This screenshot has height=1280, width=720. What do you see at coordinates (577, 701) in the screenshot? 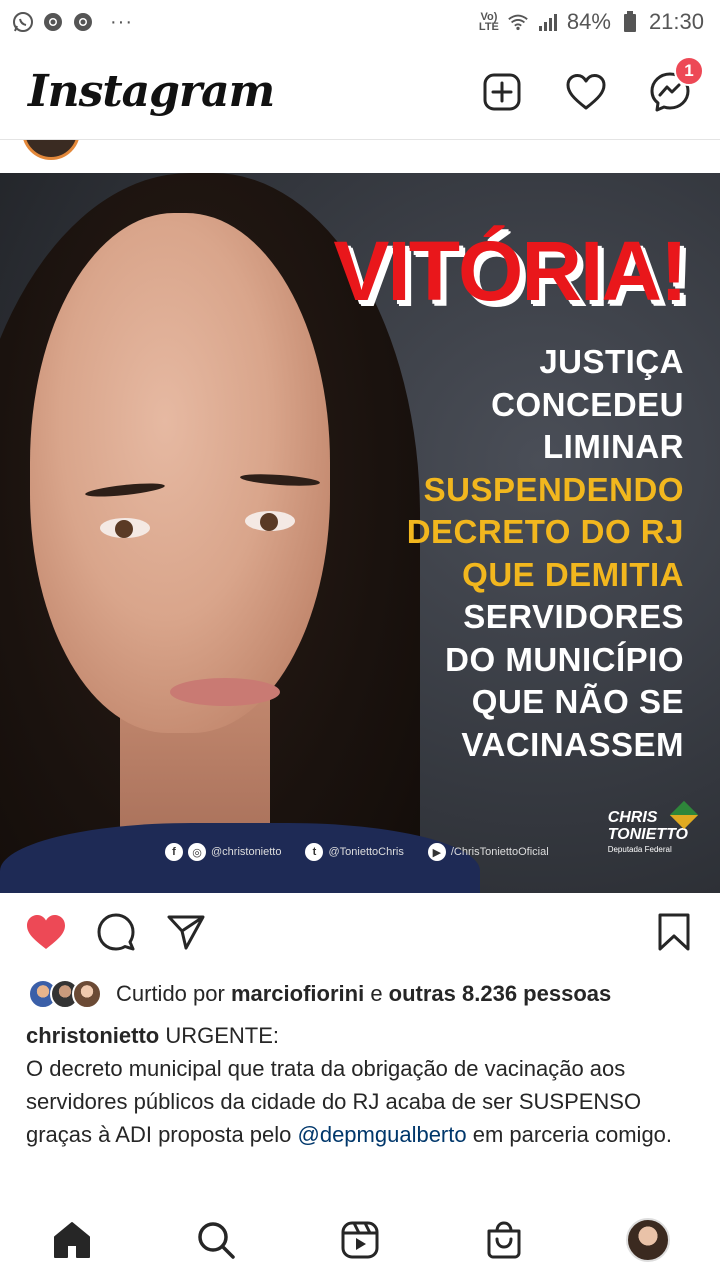
I see `image-text-line: QUE NÃO SE` at bounding box center [577, 701].